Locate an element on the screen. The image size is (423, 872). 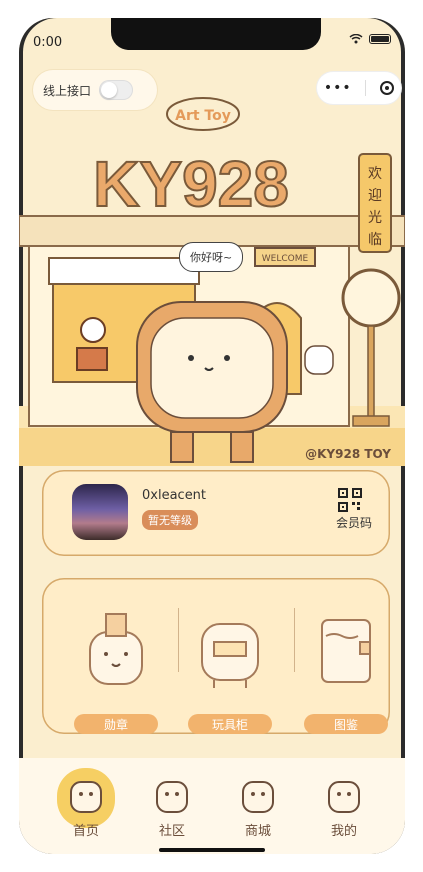
community-tab-icon is located at coordinates (172, 797).